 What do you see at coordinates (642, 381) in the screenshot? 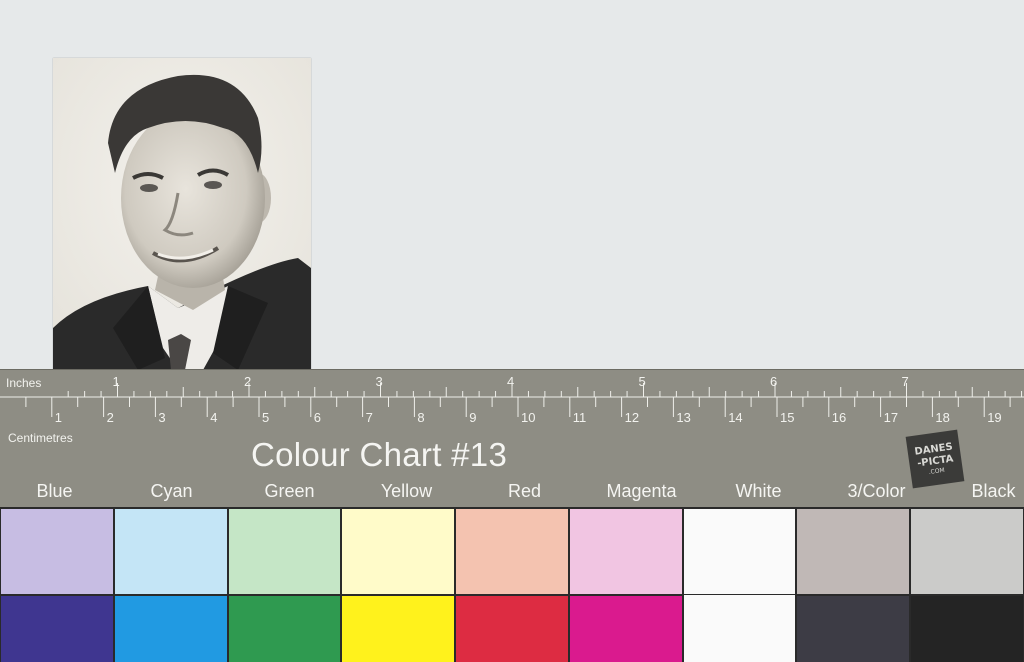
I see `inch-number-5: 5` at bounding box center [642, 381].